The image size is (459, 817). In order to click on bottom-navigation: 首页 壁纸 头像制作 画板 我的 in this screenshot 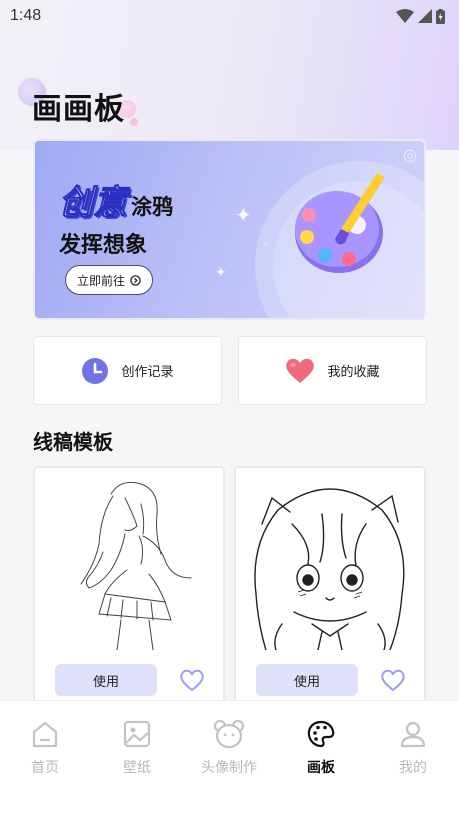, I will do `click(229, 758)`.